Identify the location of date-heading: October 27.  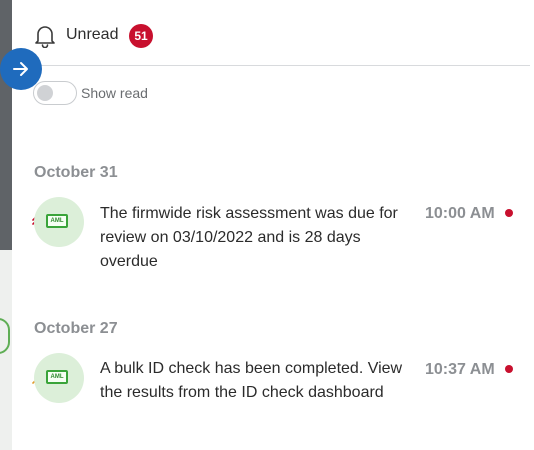
(76, 328).